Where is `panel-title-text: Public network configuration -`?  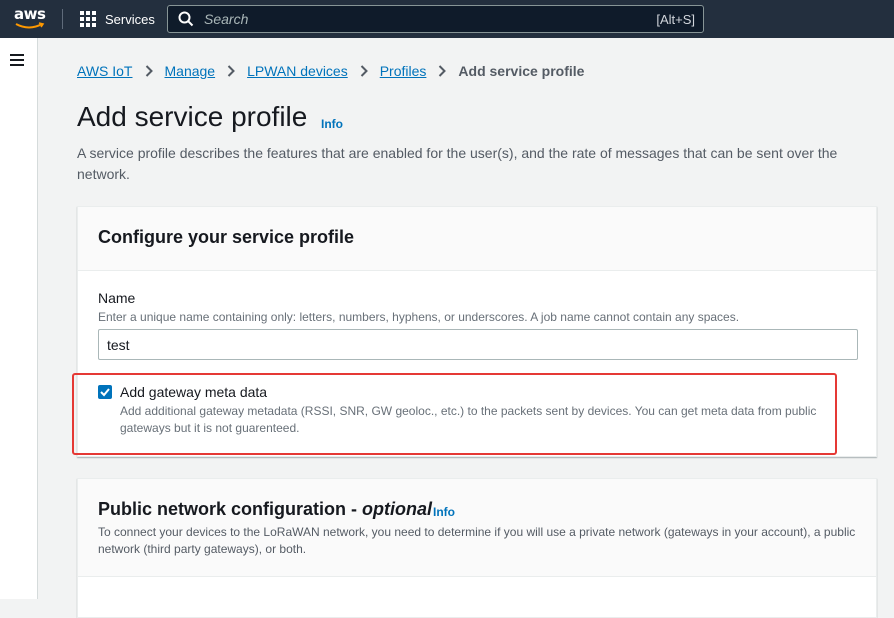 panel-title-text: Public network configuration - is located at coordinates (230, 509).